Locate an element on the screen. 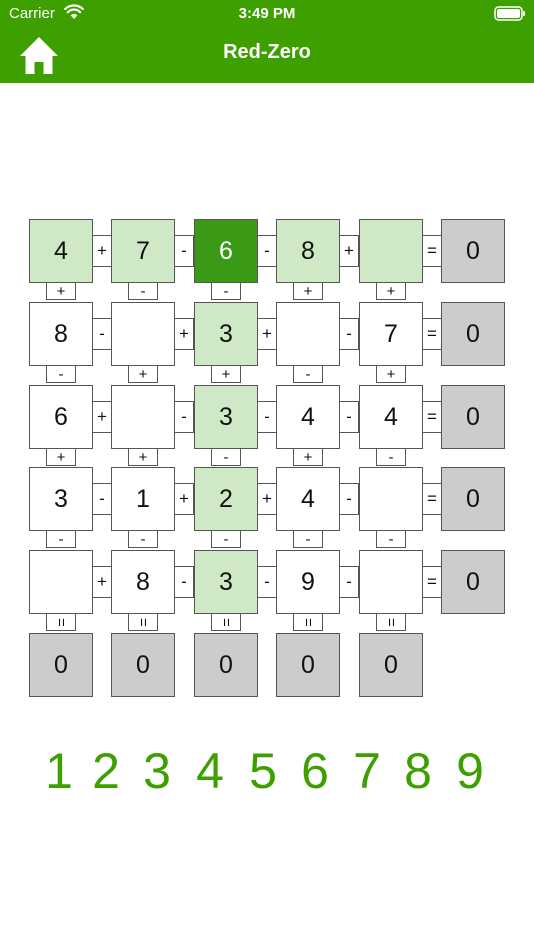  number-pad-digit-7: 7 is located at coordinates (367, 771).